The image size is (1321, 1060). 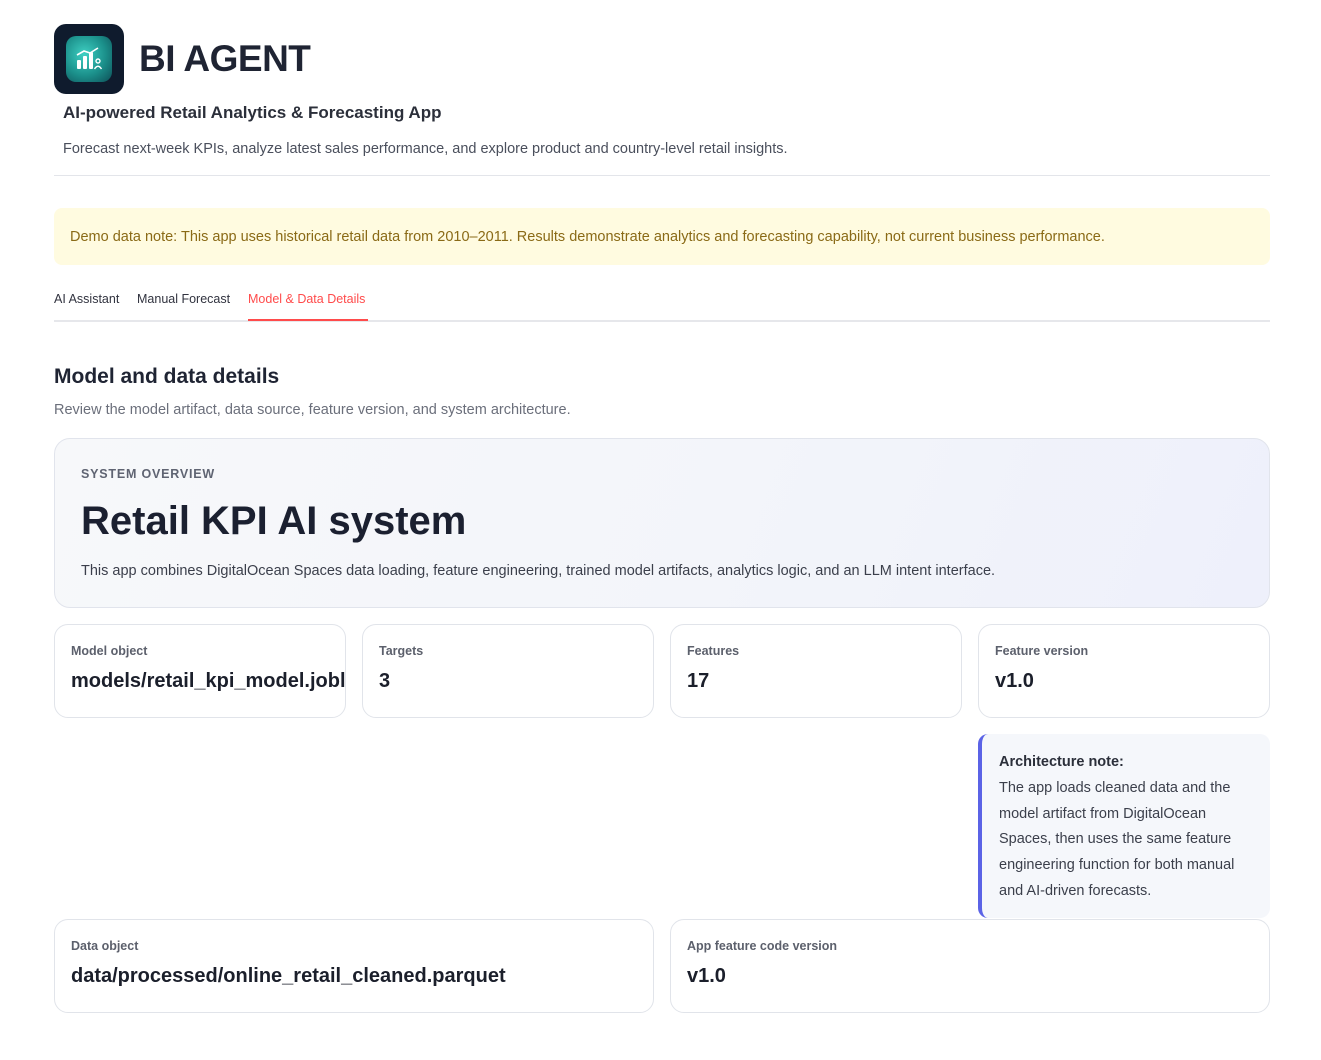 I want to click on metric-card-feature-version: Feature version v1.0, so click(x=1124, y=671).